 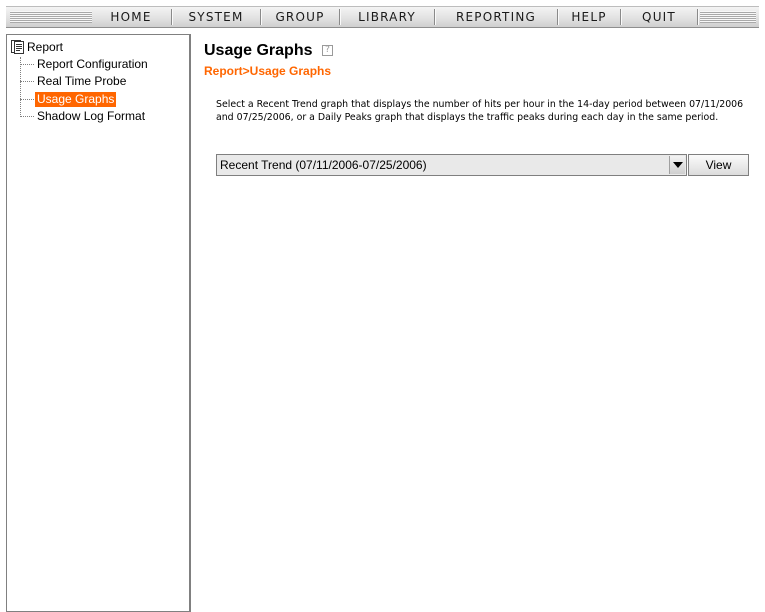 What do you see at coordinates (76, 99) in the screenshot?
I see `tree-item-label: Usage Graphs` at bounding box center [76, 99].